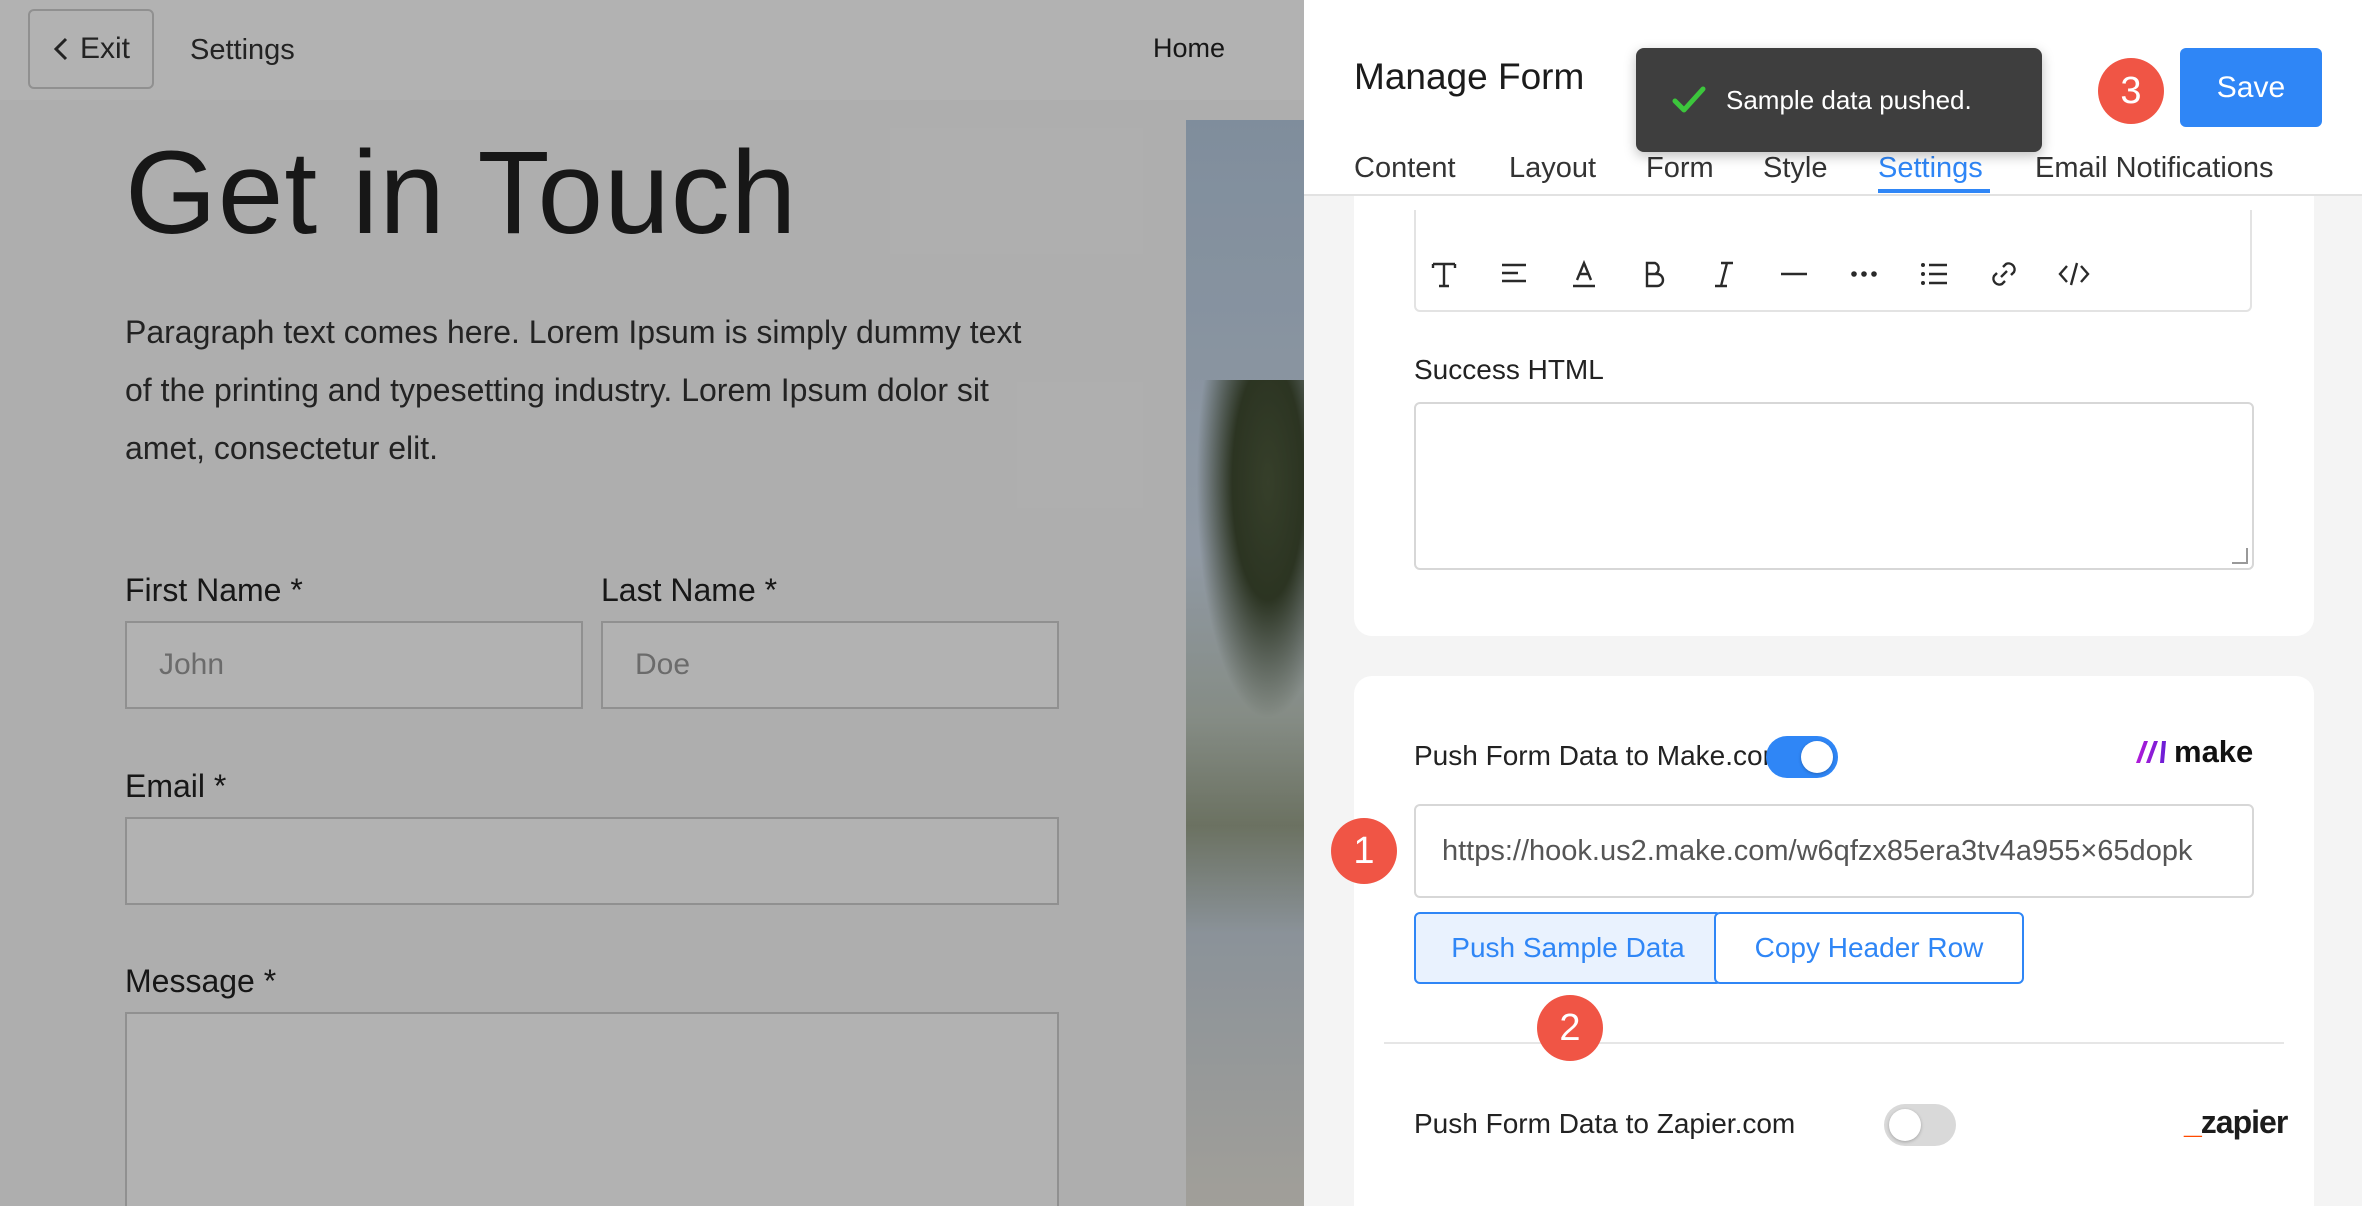 Image resolution: width=2362 pixels, height=1206 pixels. What do you see at coordinates (2214, 751) in the screenshot?
I see `make-logo-text: make` at bounding box center [2214, 751].